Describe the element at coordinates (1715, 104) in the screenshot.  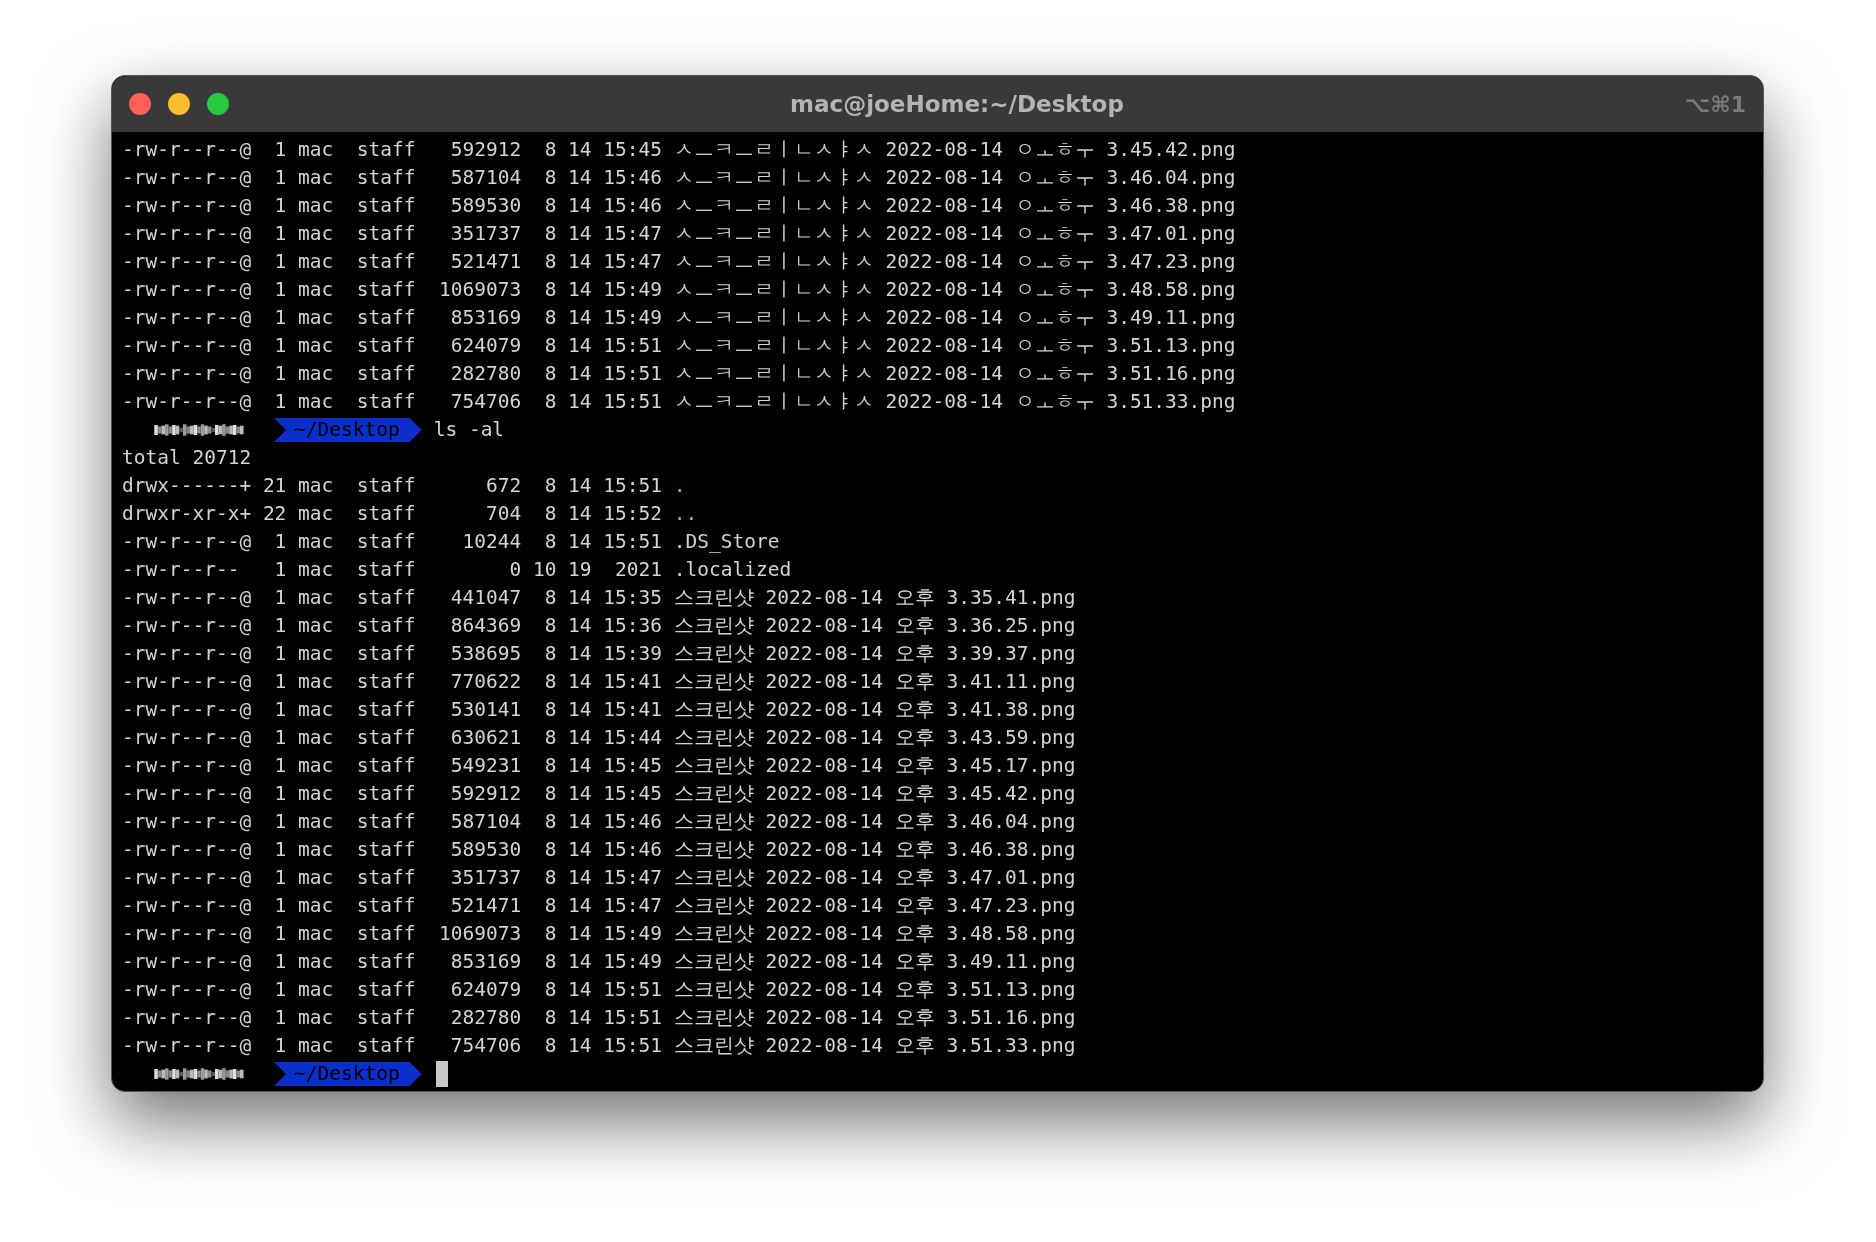
I see `shortcut-label: ⌥⌘1` at that location.